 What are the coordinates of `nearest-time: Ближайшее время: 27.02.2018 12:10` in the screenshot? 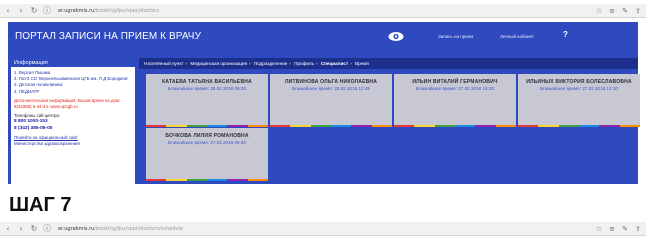 It's located at (579, 88).